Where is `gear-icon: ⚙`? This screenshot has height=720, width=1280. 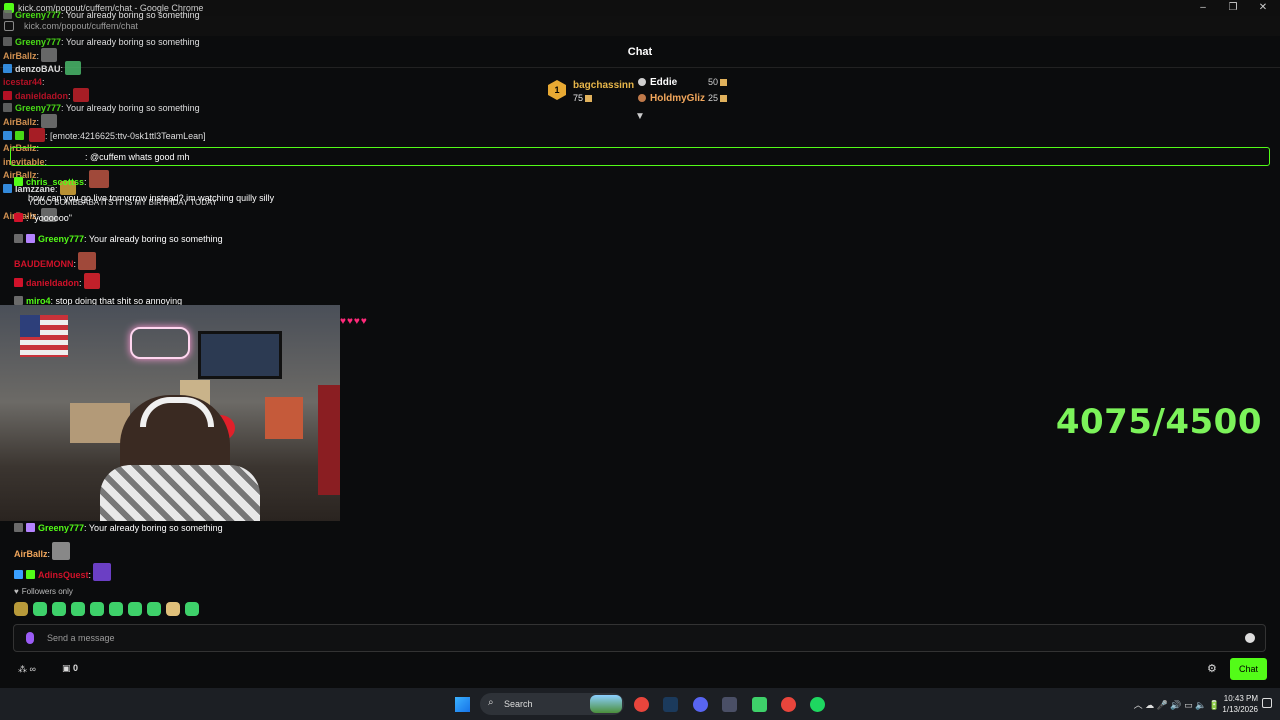 gear-icon: ⚙ is located at coordinates (1212, 668).